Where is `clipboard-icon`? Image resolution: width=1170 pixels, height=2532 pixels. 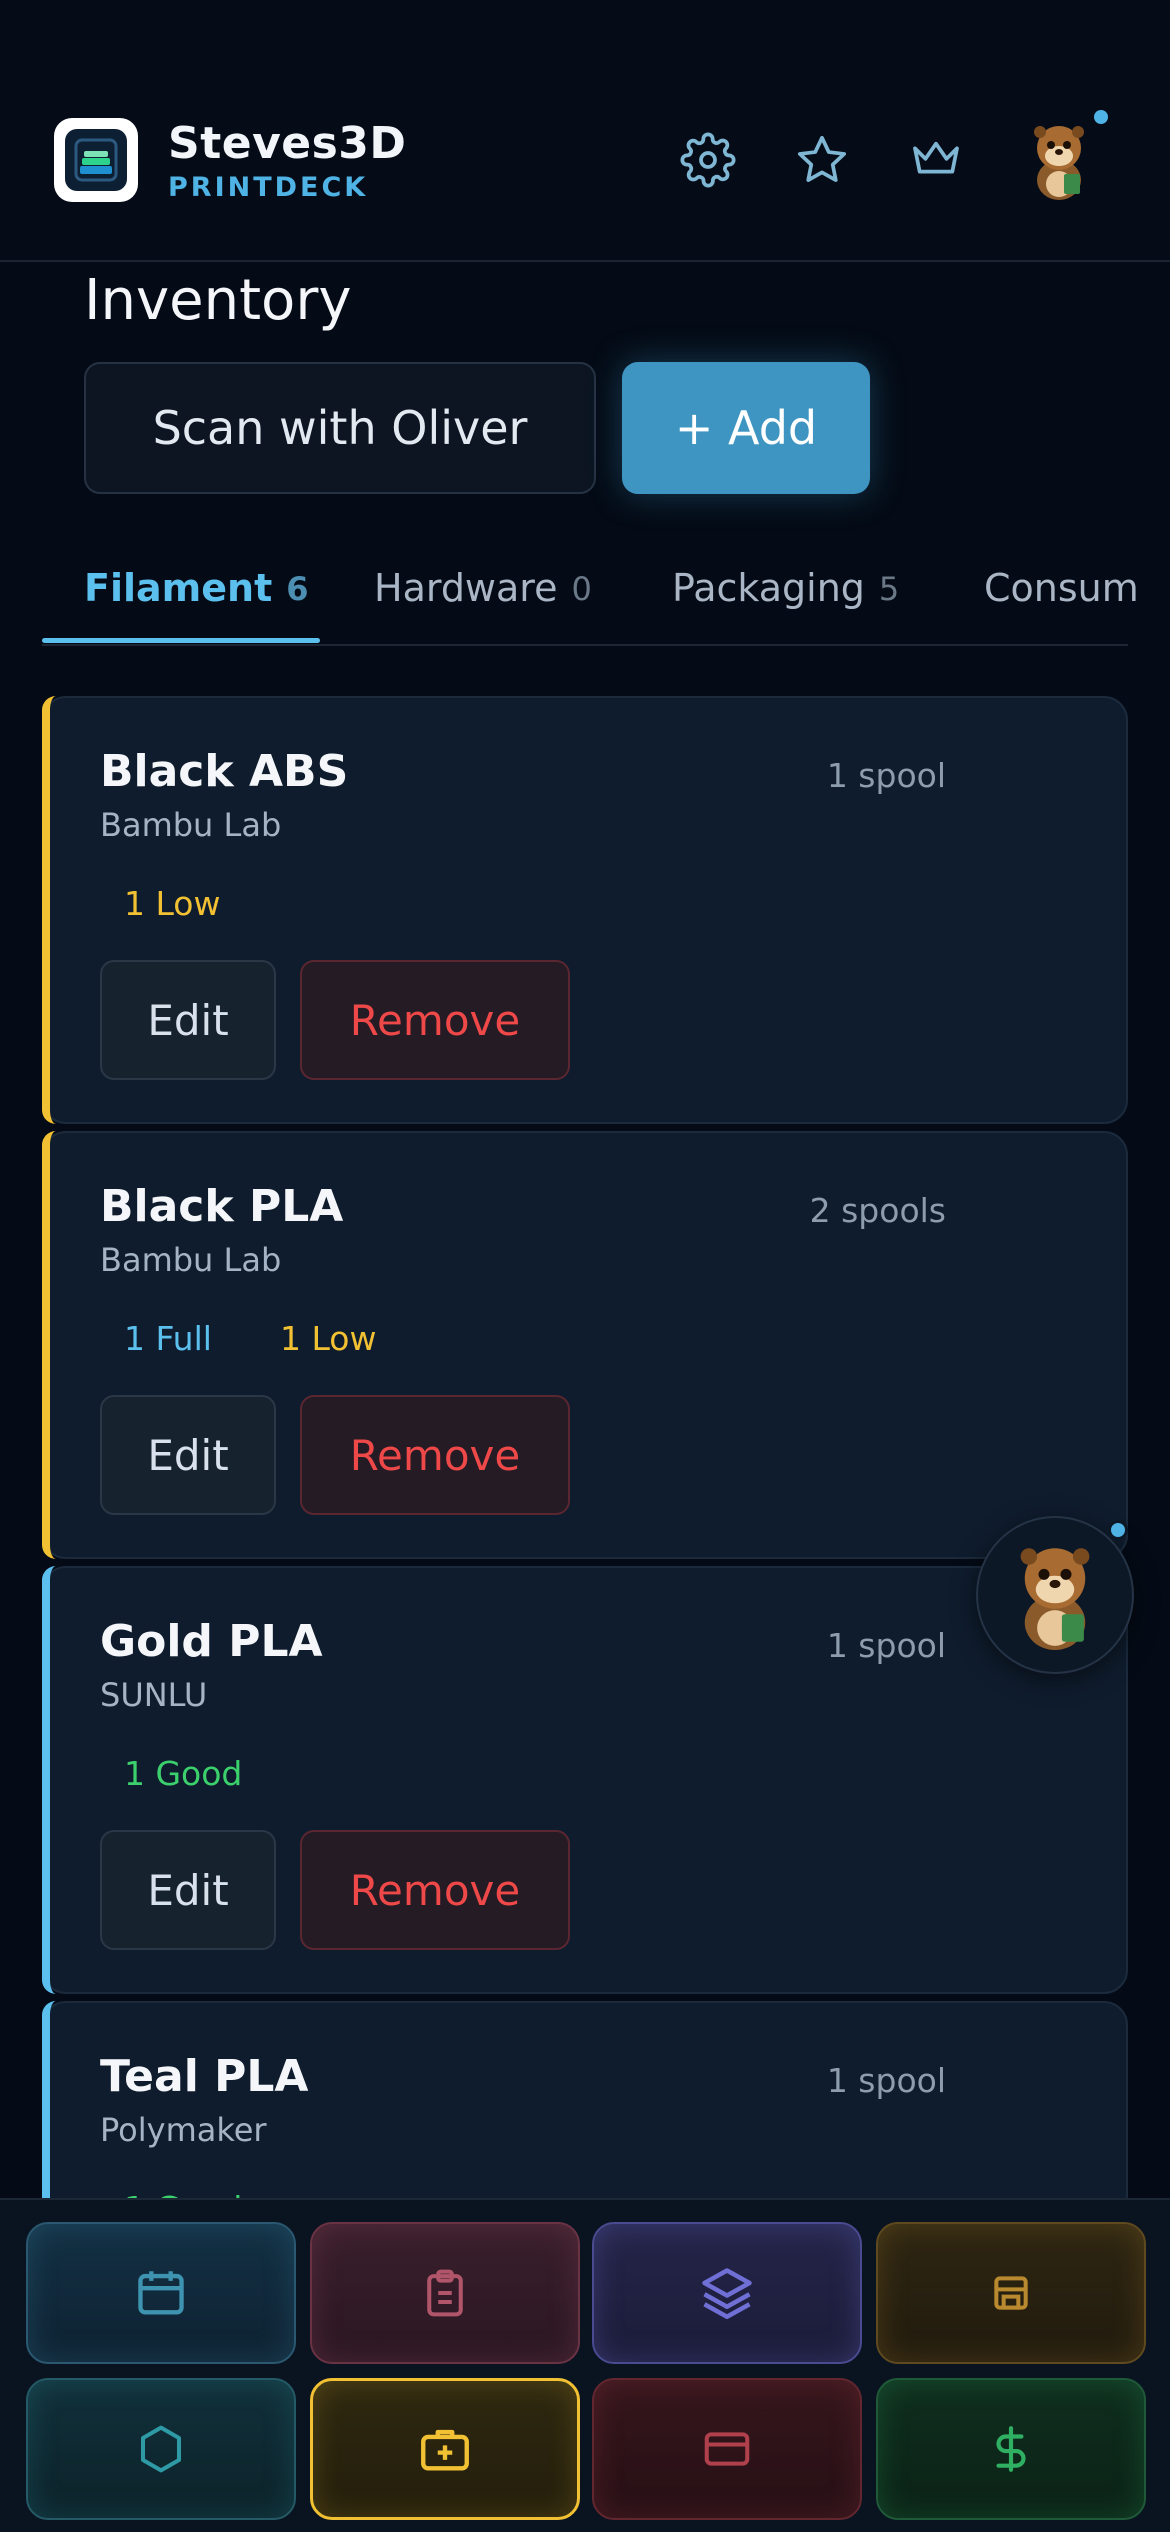
clipboard-icon is located at coordinates (445, 2293).